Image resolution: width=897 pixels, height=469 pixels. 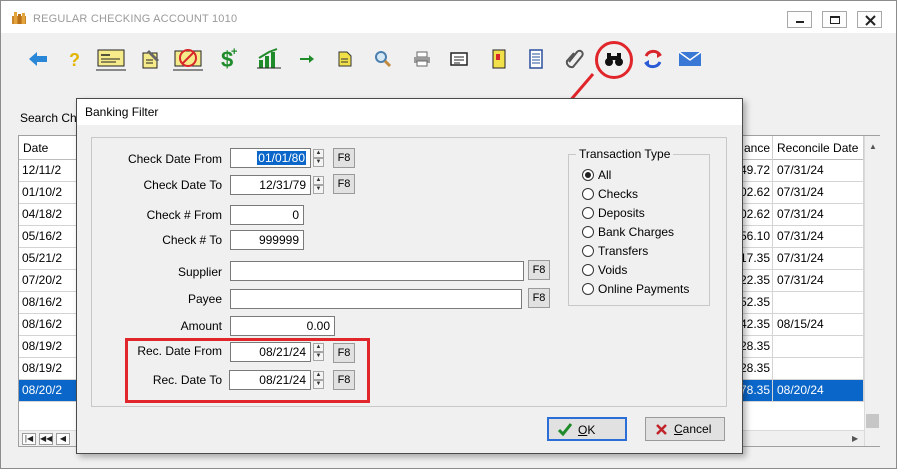 What do you see at coordinates (183, 185) in the screenshot?
I see `check-date-to-label: Check Date To` at bounding box center [183, 185].